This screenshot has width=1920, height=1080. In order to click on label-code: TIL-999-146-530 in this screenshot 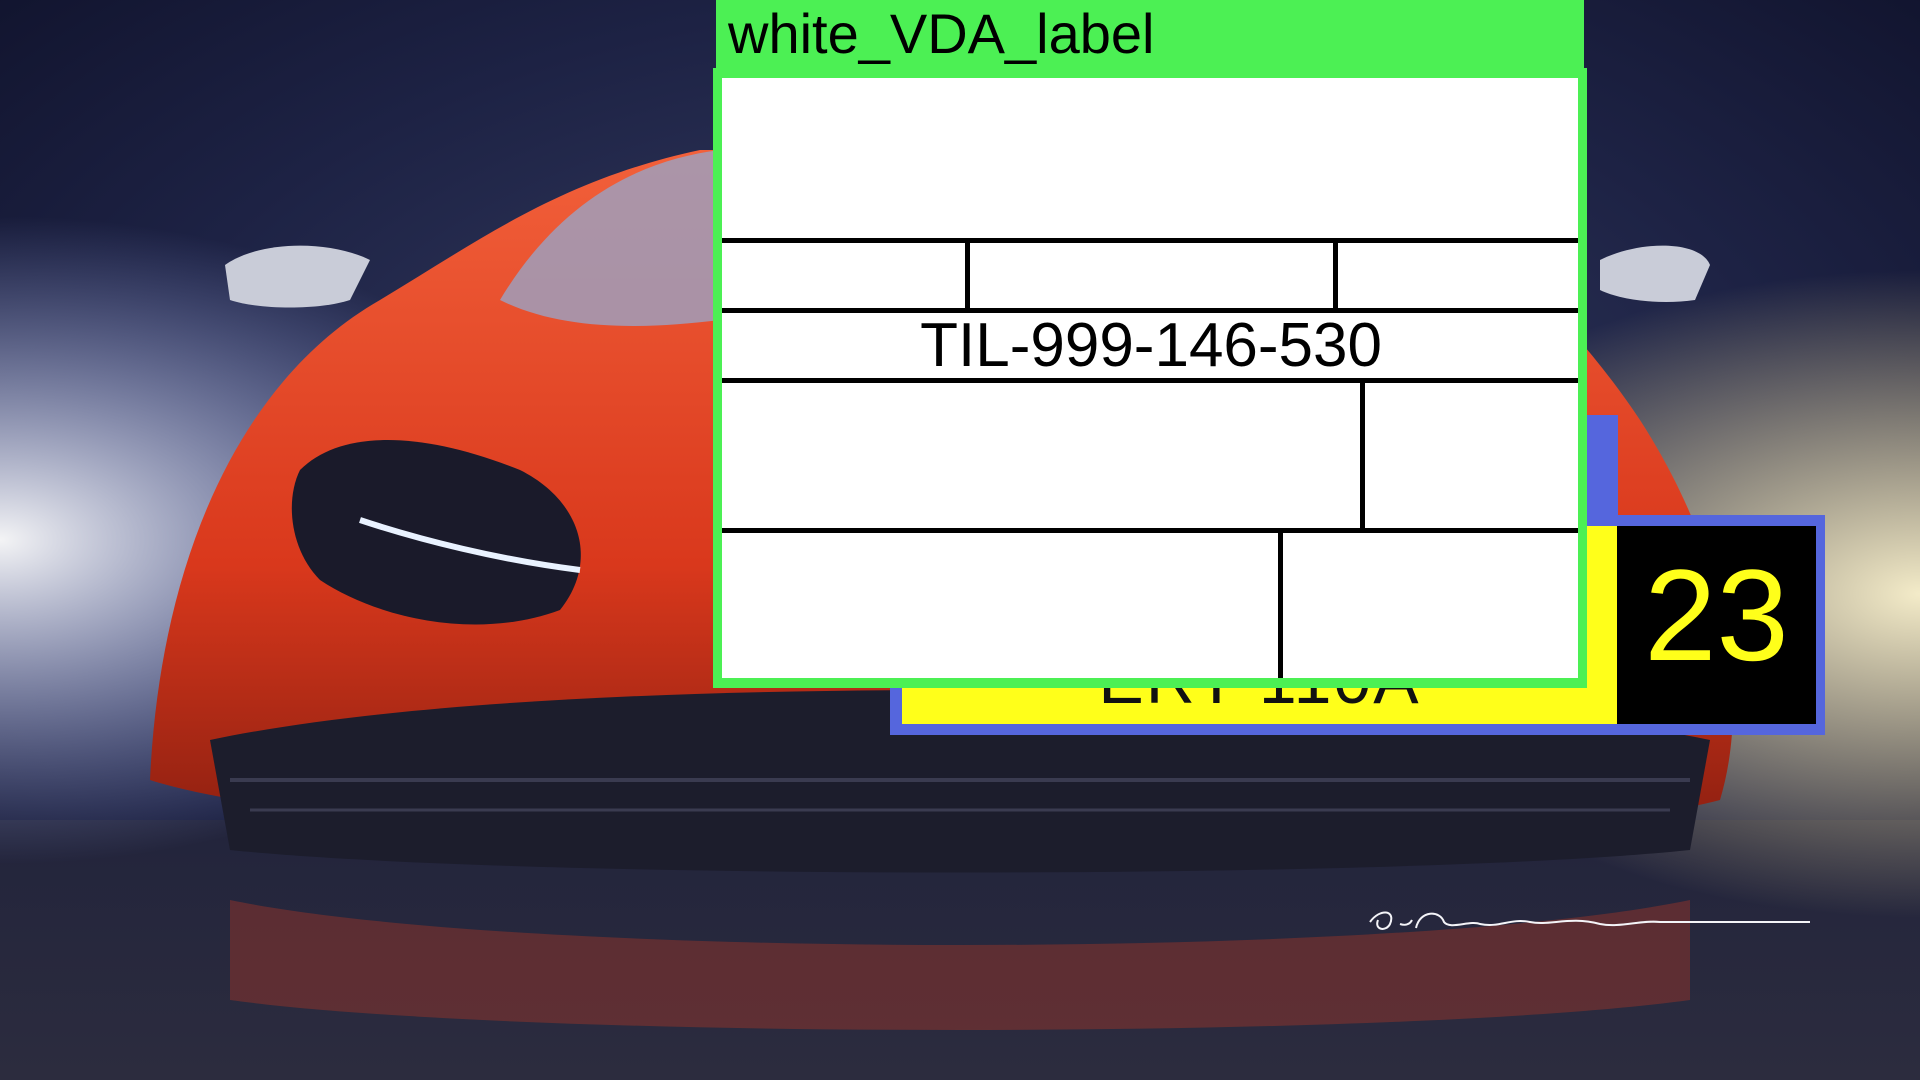, I will do `click(1151, 345)`.